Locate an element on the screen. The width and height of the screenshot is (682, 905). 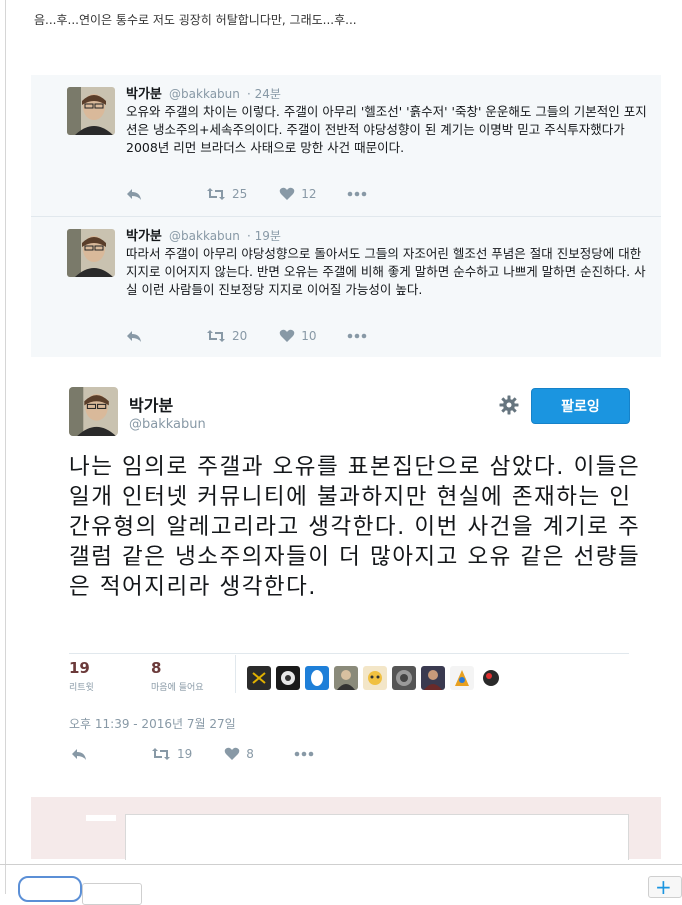
retweet-stat: 19 리트윗 is located at coordinates (81, 676).